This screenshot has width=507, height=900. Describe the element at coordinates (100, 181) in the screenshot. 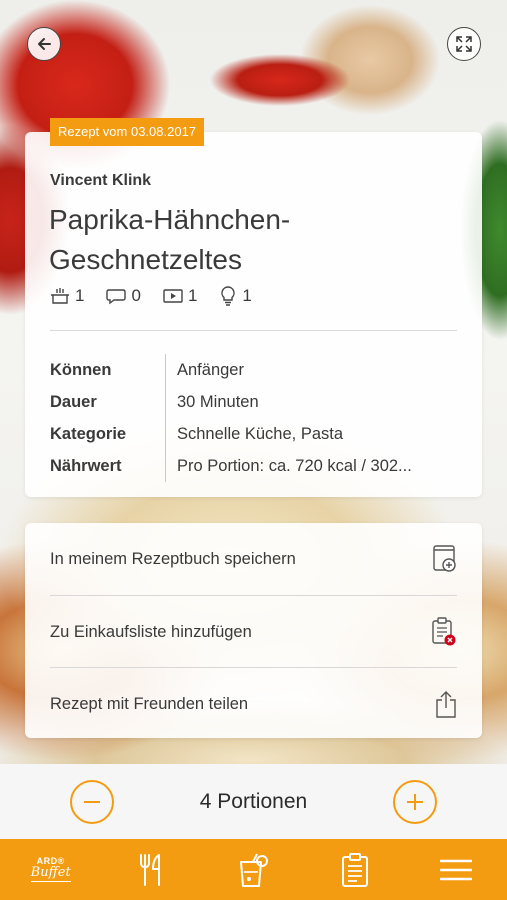

I see `recipe-author: Vincent Klink` at that location.